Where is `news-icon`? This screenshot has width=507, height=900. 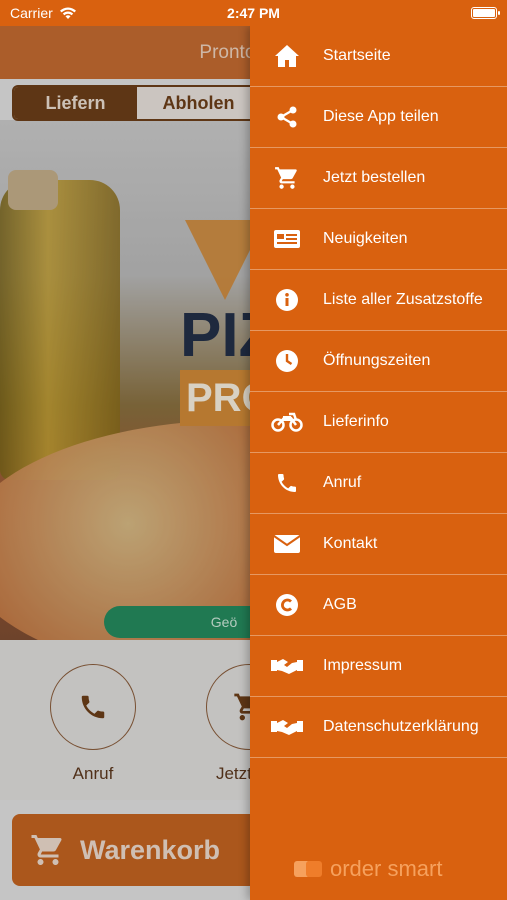
news-icon is located at coordinates (286, 239).